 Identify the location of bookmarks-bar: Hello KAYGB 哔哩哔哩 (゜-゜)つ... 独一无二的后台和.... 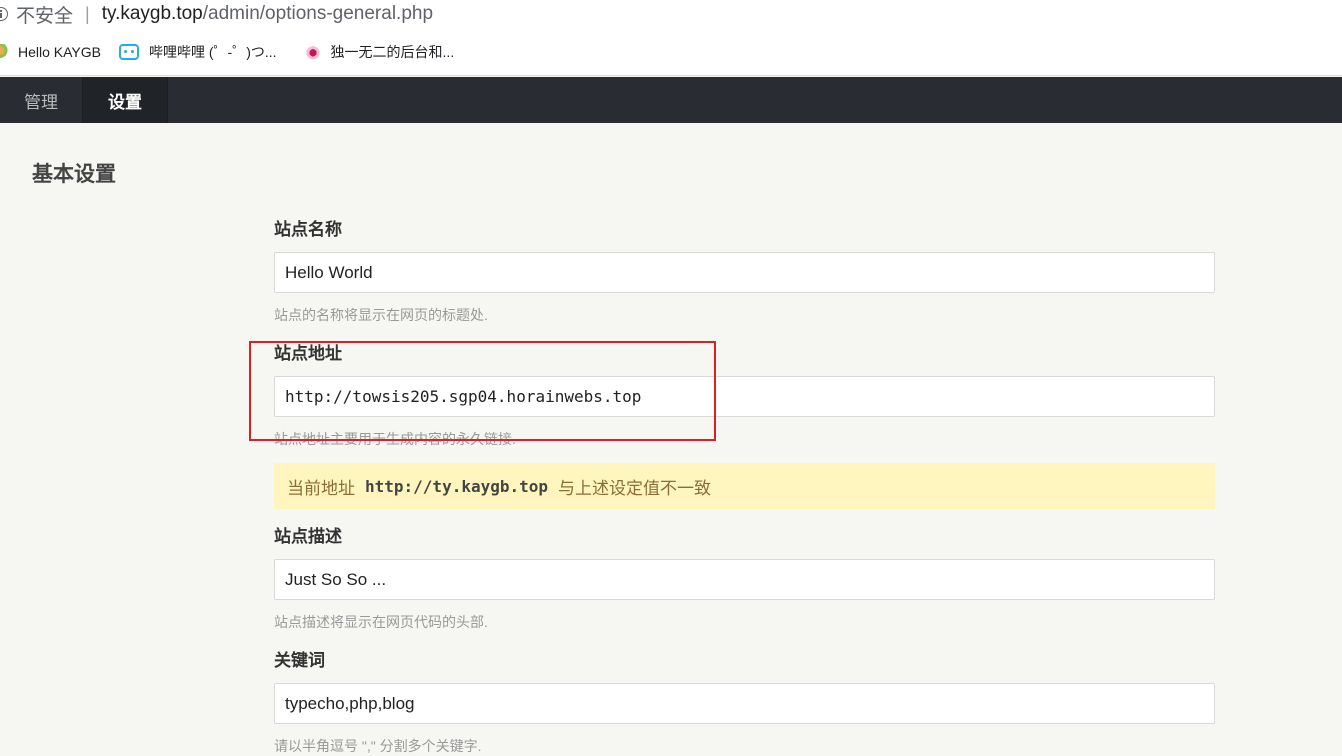
(671, 52).